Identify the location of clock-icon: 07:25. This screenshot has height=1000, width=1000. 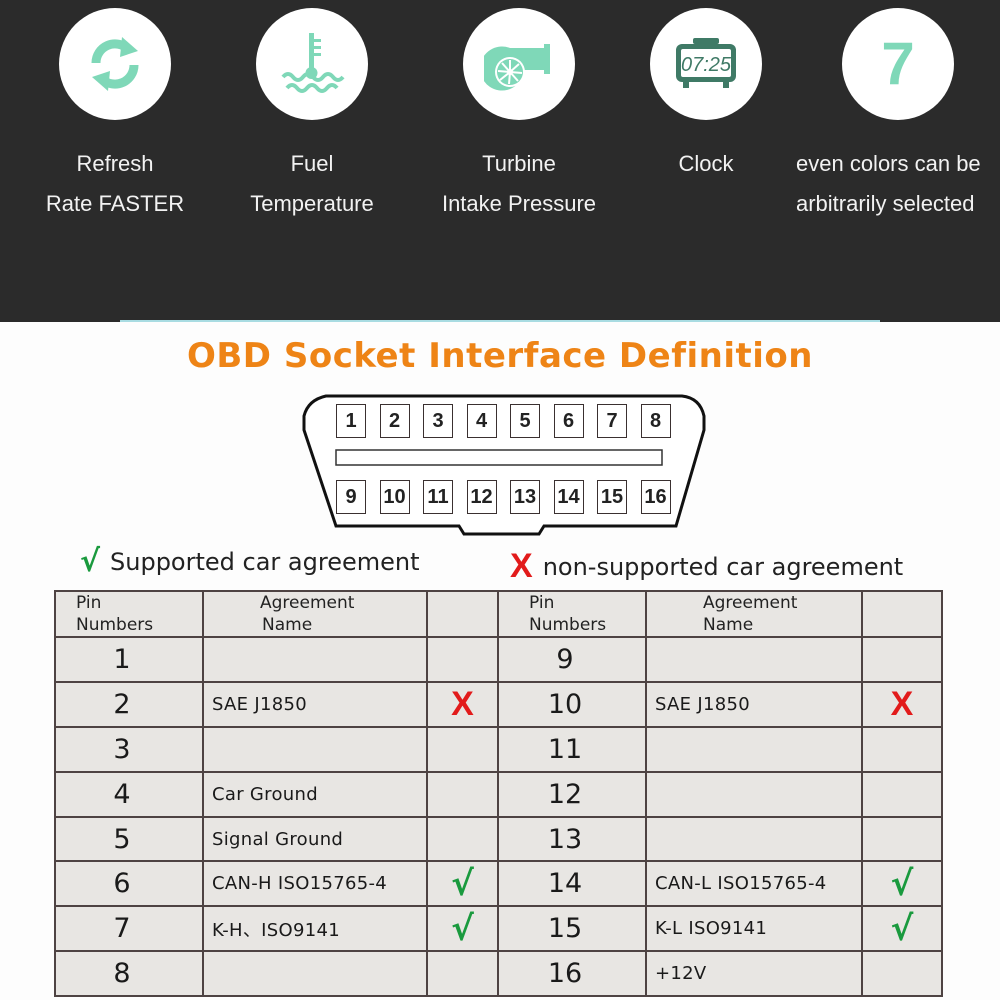
(706, 63).